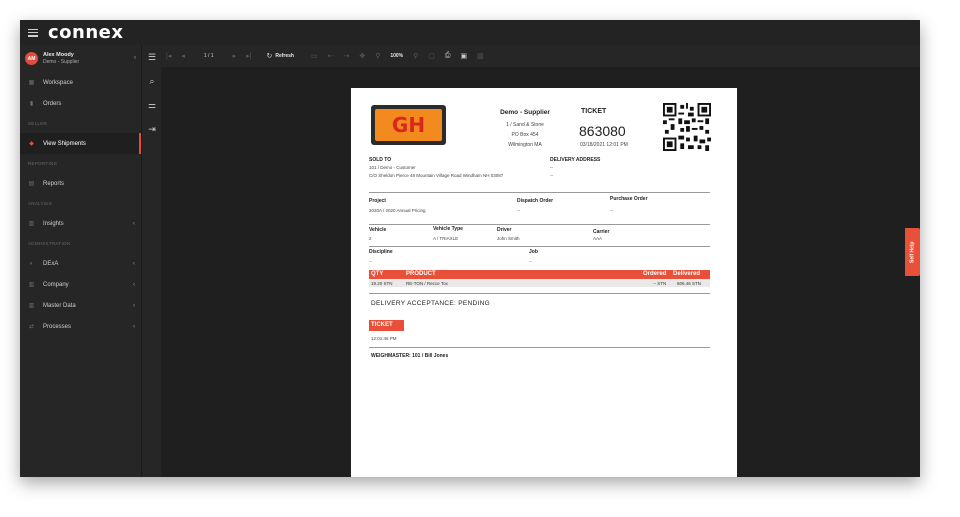 The height and width of the screenshot is (517, 960). What do you see at coordinates (58, 54) in the screenshot?
I see `user-name: Alex Moody` at bounding box center [58, 54].